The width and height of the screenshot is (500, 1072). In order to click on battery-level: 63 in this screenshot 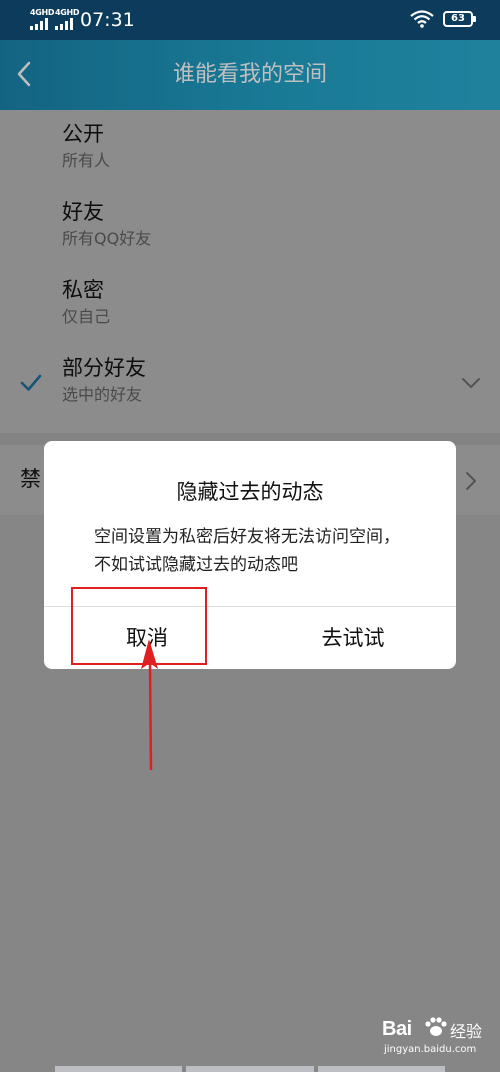, I will do `click(458, 18)`.